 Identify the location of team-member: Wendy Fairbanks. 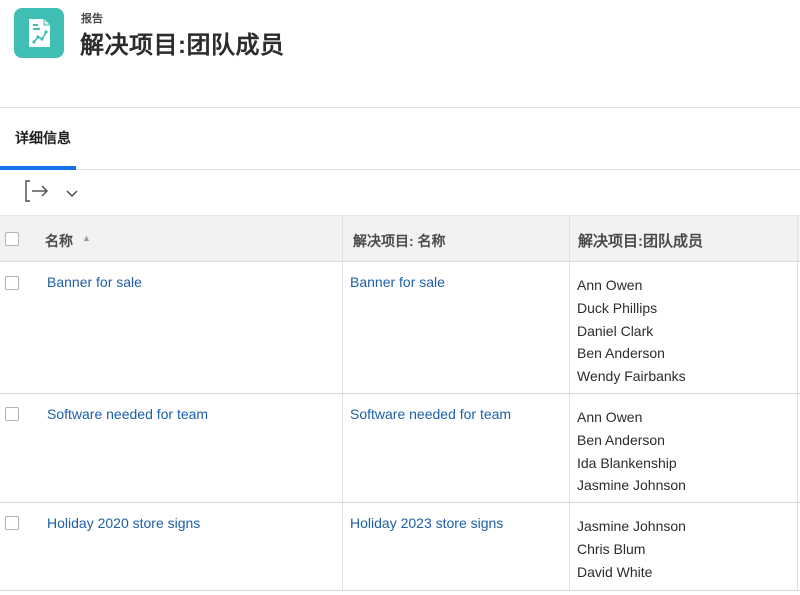
(631, 376).